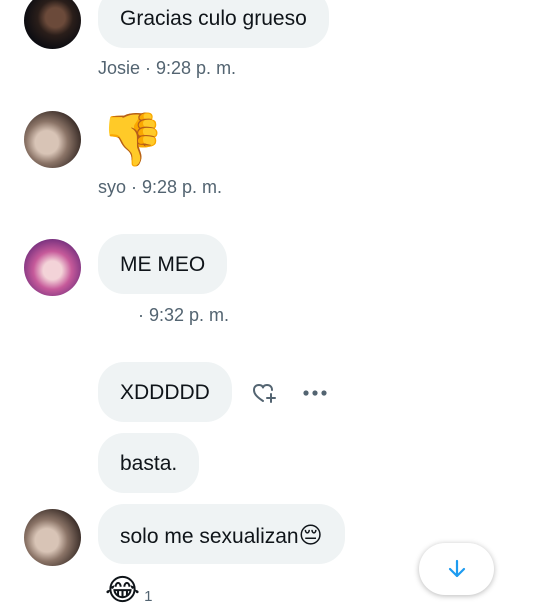 Image resolution: width=540 pixels, height=607 pixels. Describe the element at coordinates (264, 393) in the screenshot. I see `heart-plus-icon` at that location.